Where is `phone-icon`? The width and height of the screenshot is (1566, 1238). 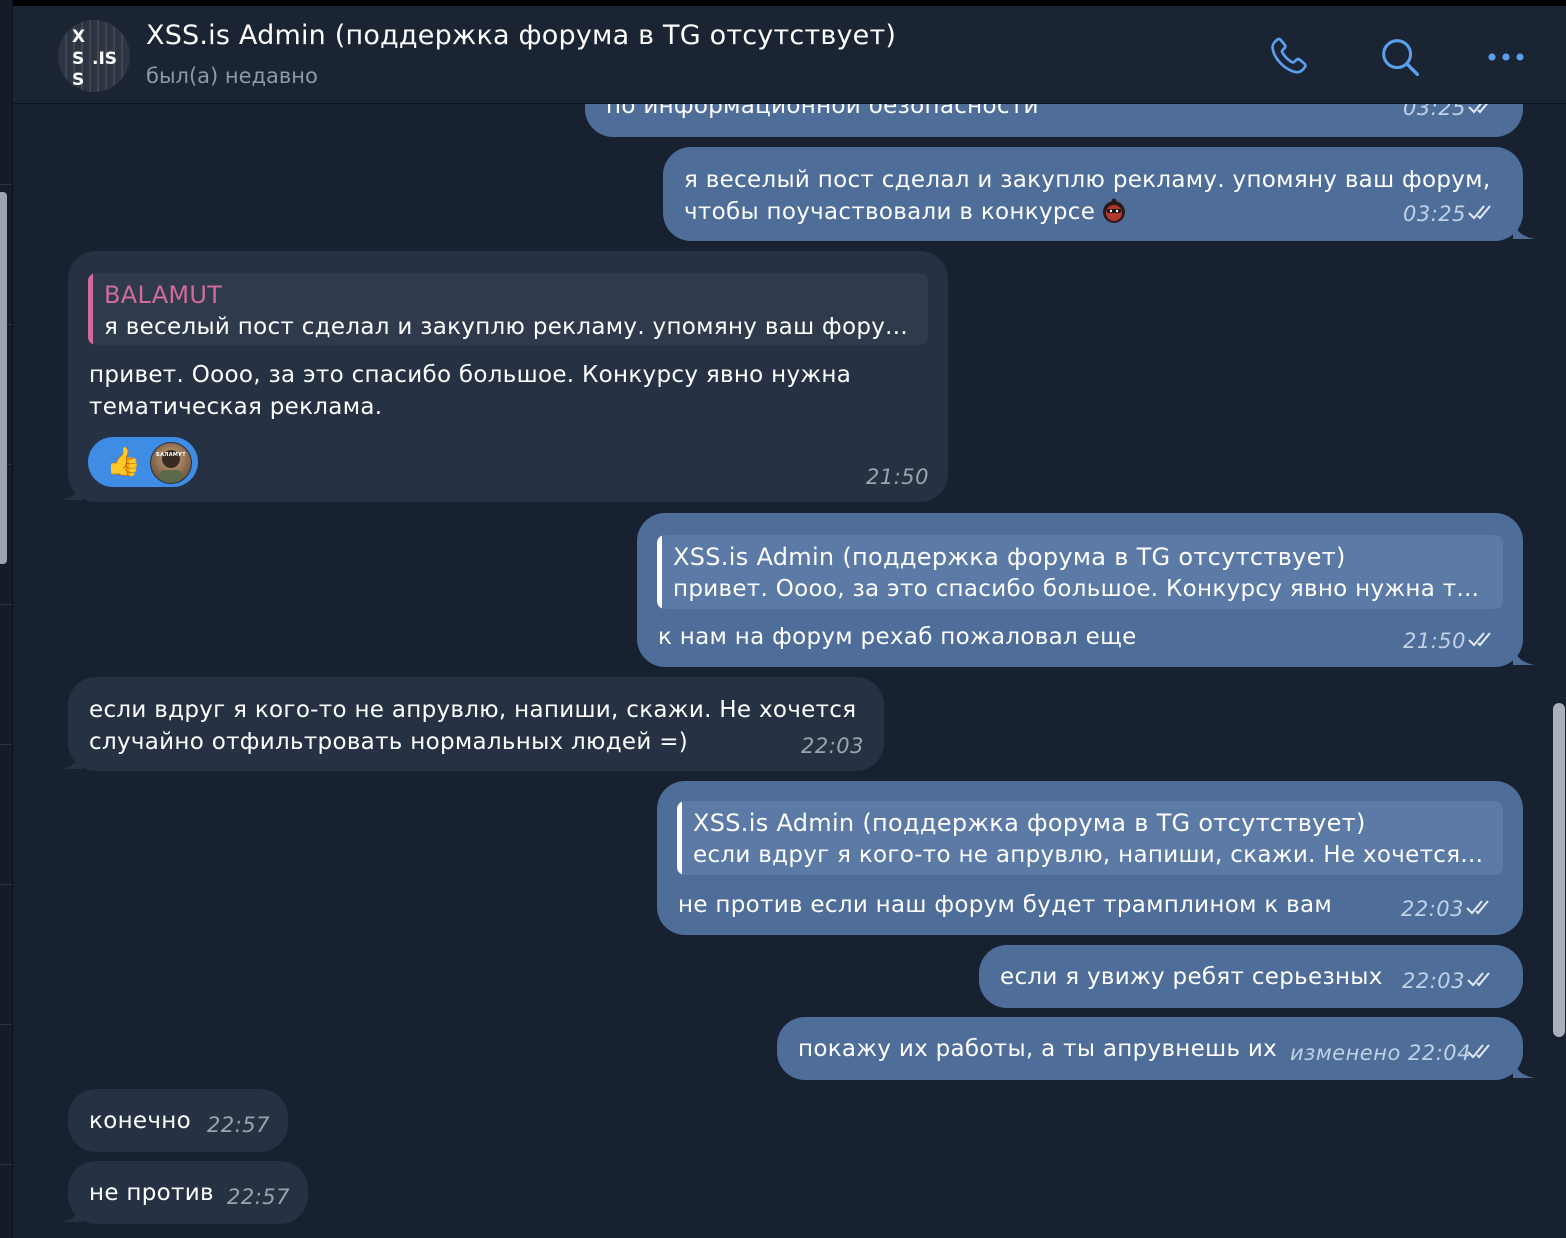
phone-icon is located at coordinates (1289, 55).